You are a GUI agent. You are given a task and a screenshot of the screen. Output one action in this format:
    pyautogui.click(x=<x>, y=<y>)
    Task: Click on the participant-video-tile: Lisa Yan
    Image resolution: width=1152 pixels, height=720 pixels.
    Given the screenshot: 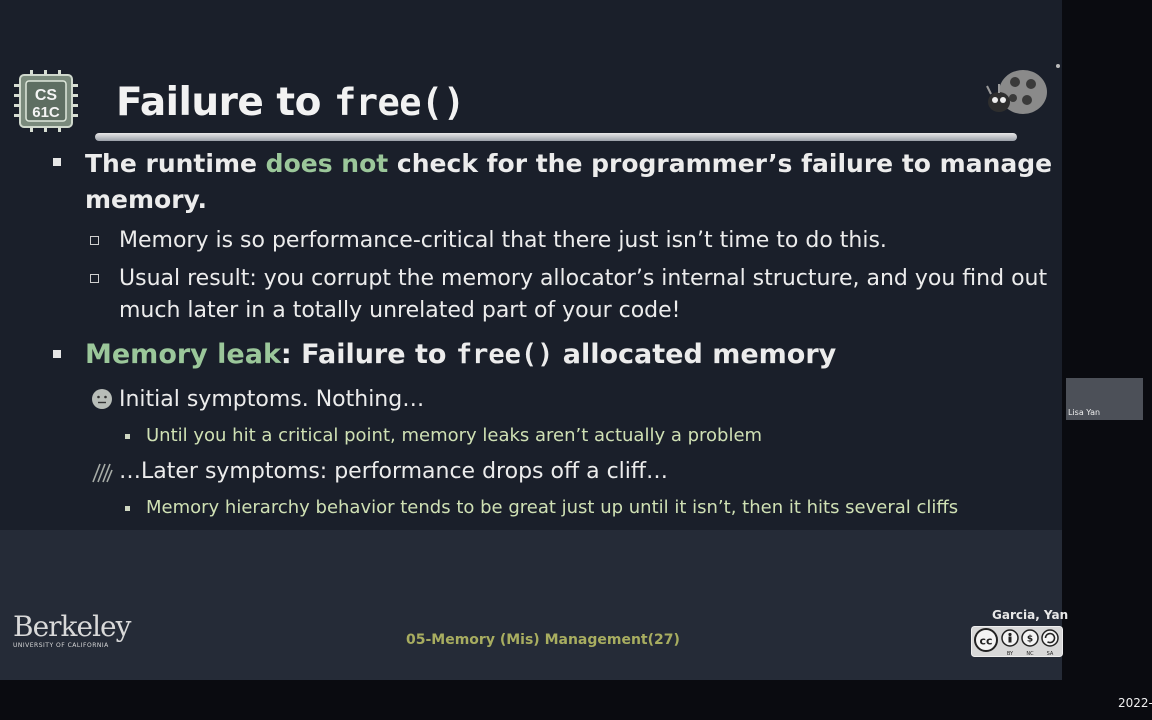 What is the action you would take?
    pyautogui.click(x=1104, y=399)
    